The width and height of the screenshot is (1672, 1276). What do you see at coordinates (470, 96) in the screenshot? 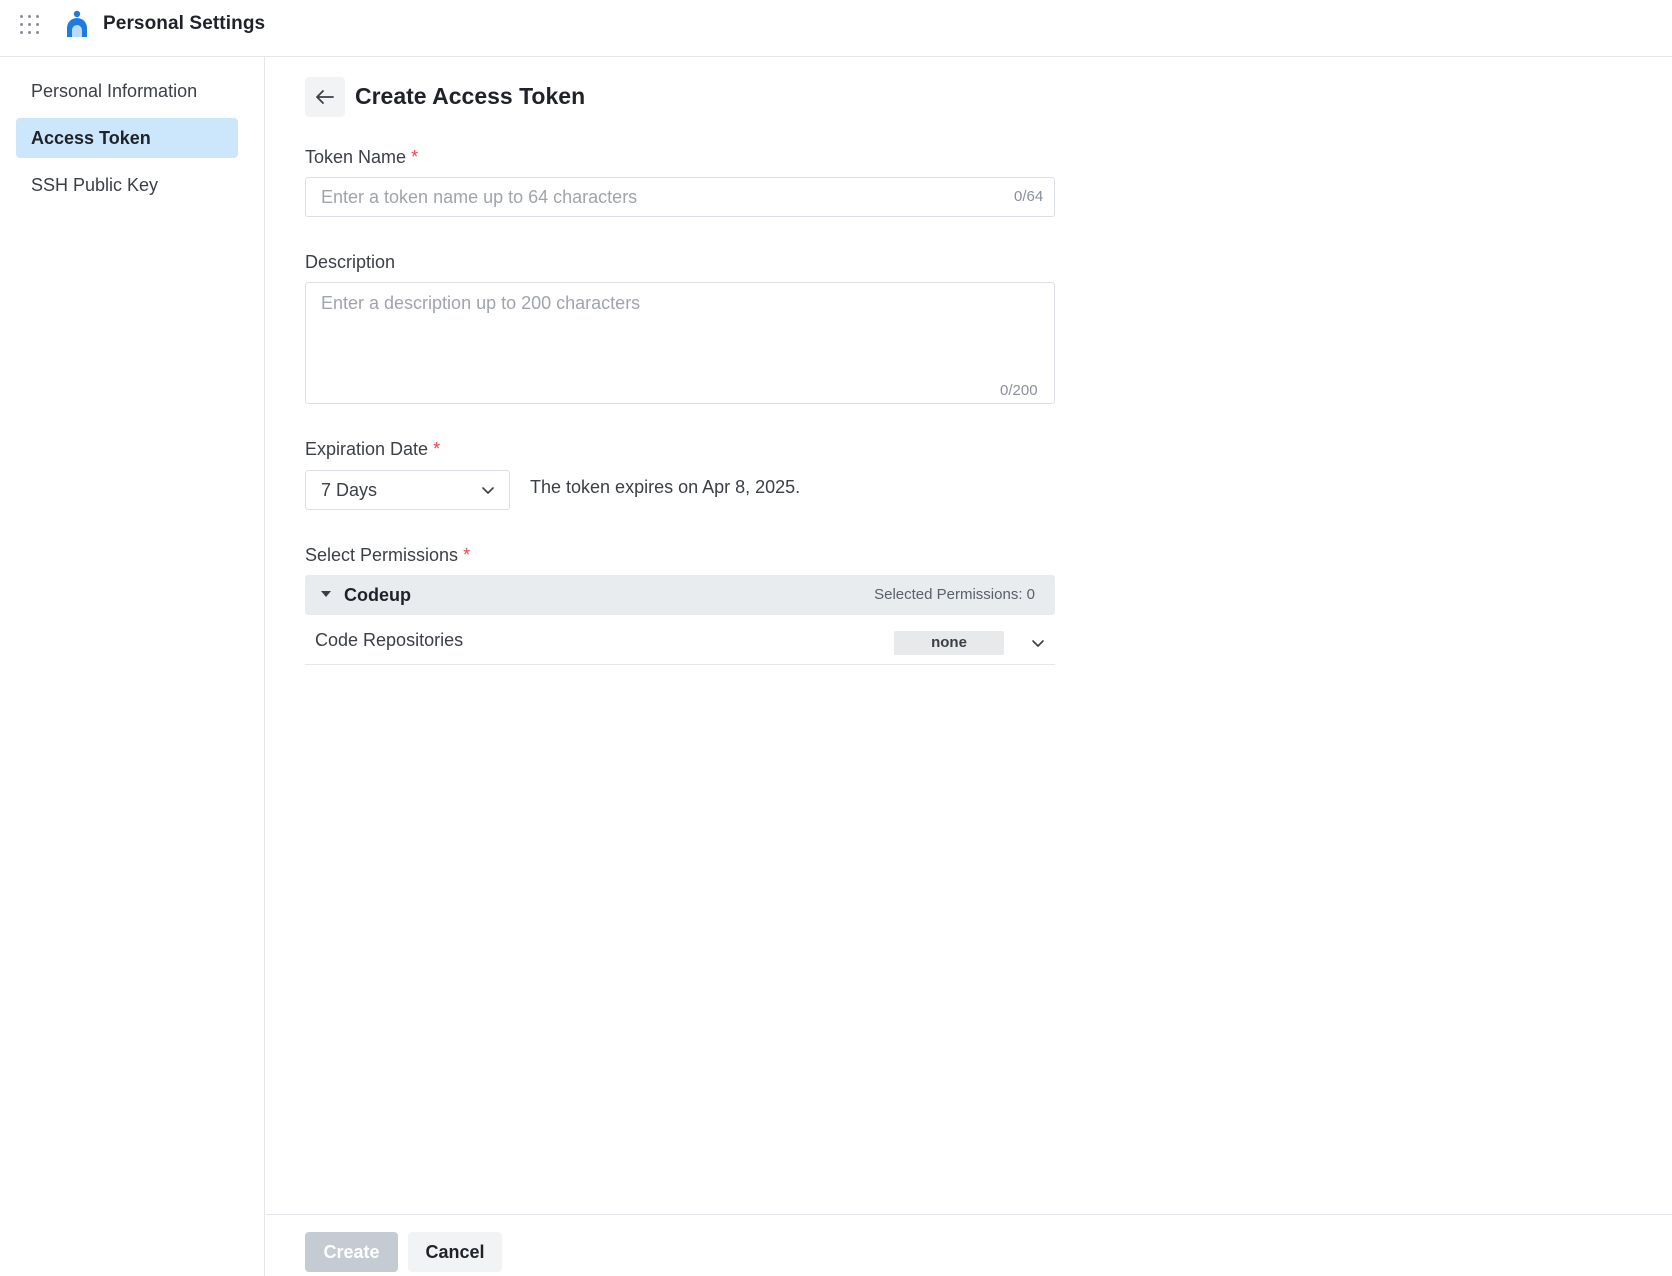
I see `page-title: Create Access Token` at bounding box center [470, 96].